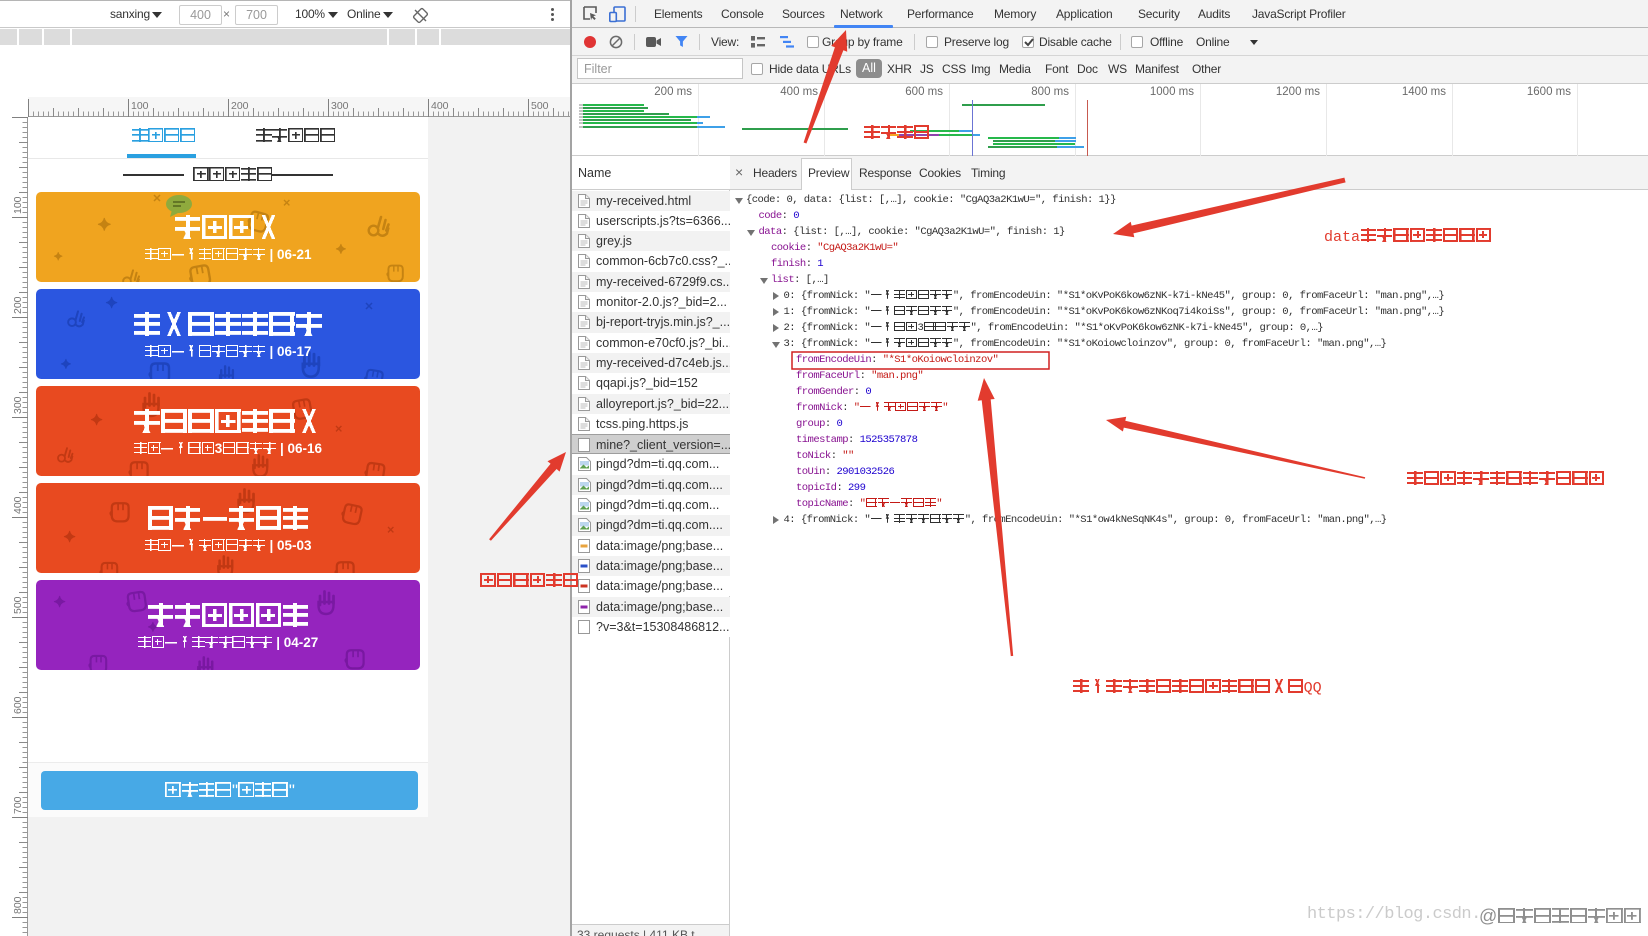 This screenshot has height=936, width=1648. I want to click on svg-text: 800, so click(18, 905).